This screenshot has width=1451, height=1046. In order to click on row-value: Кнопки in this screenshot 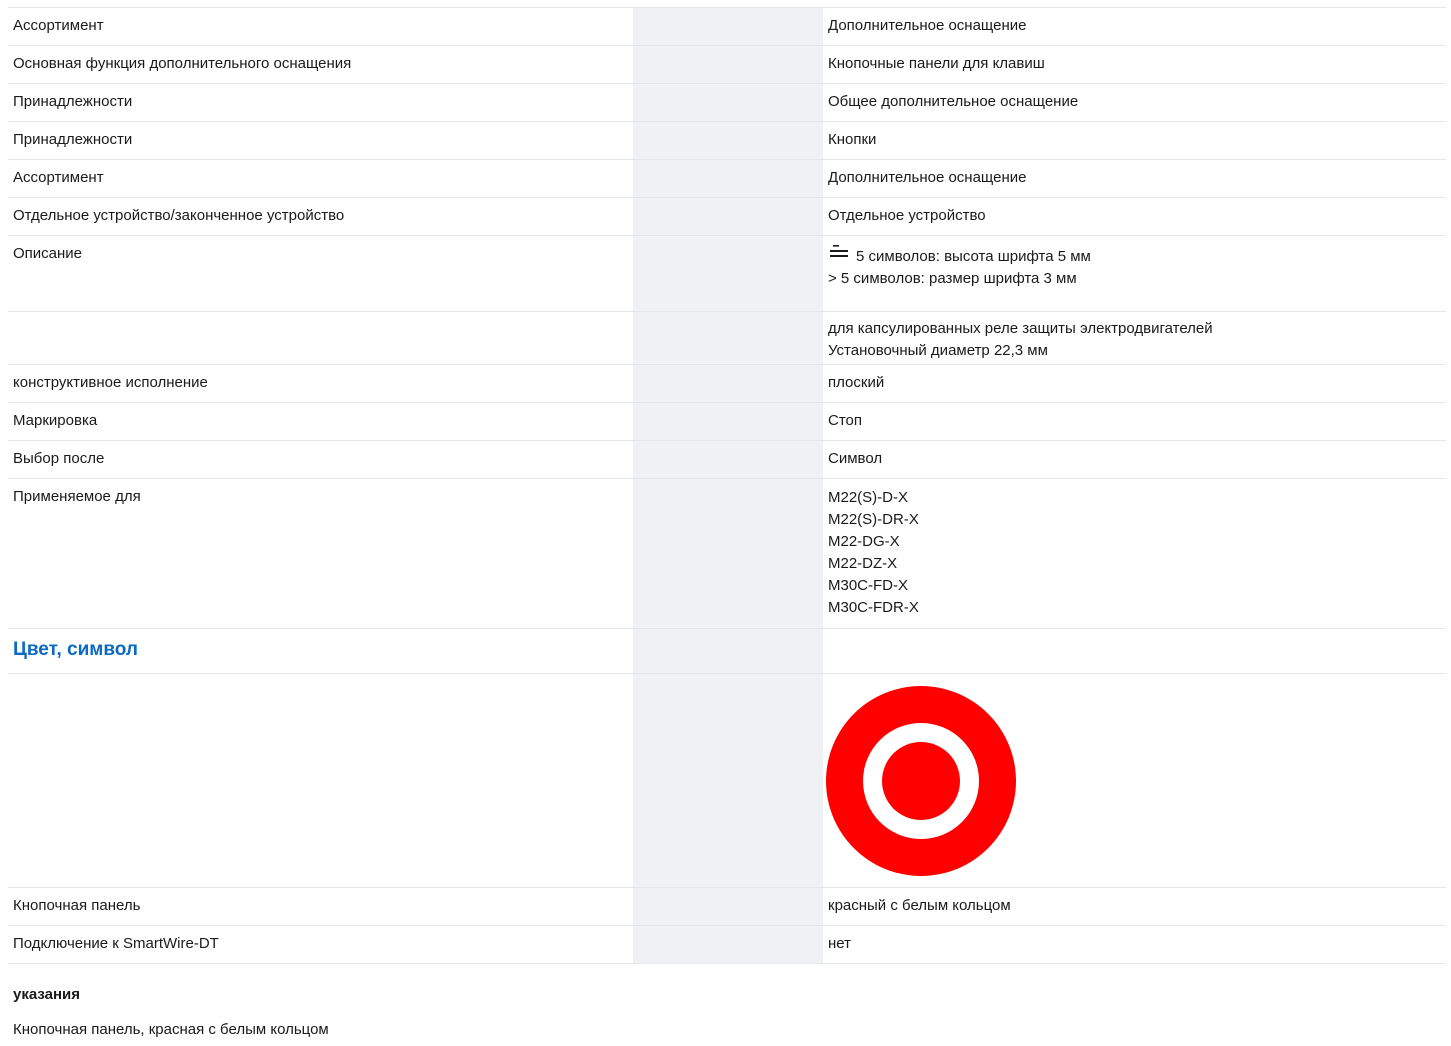, I will do `click(1134, 140)`.